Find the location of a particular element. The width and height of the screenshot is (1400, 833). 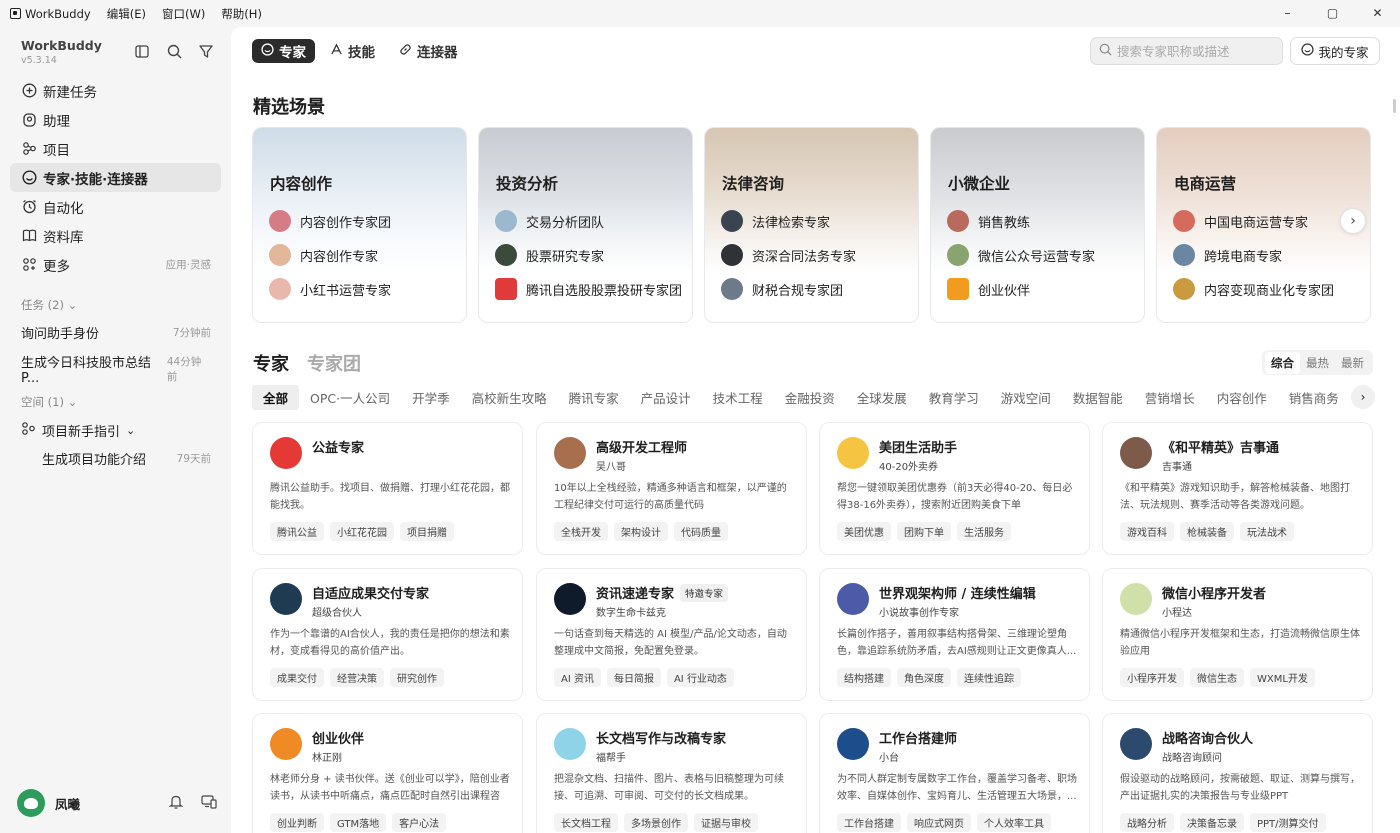

spaces-header: 空间 (1) ⌄ is located at coordinates (49, 402).